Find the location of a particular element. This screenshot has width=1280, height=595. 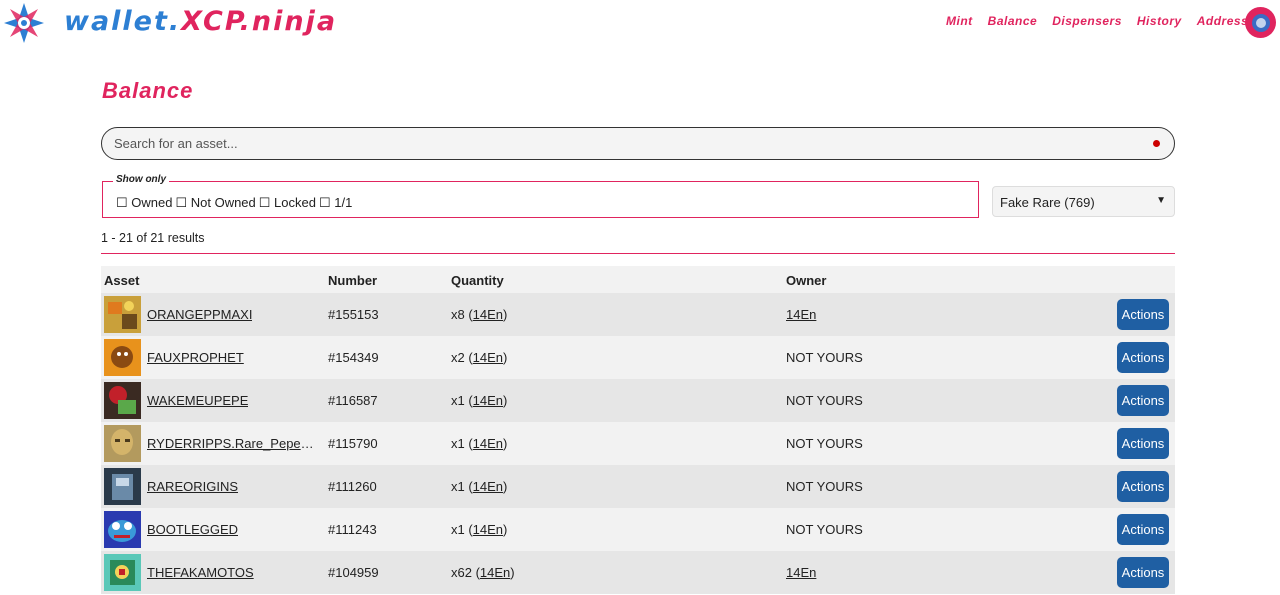

ninja-star-logo-icon is located at coordinates (24, 23).